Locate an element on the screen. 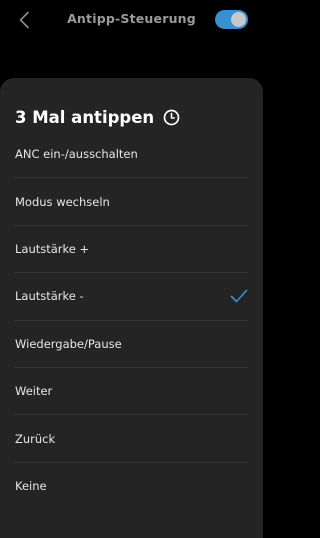  toggle-knob is located at coordinates (238, 19).